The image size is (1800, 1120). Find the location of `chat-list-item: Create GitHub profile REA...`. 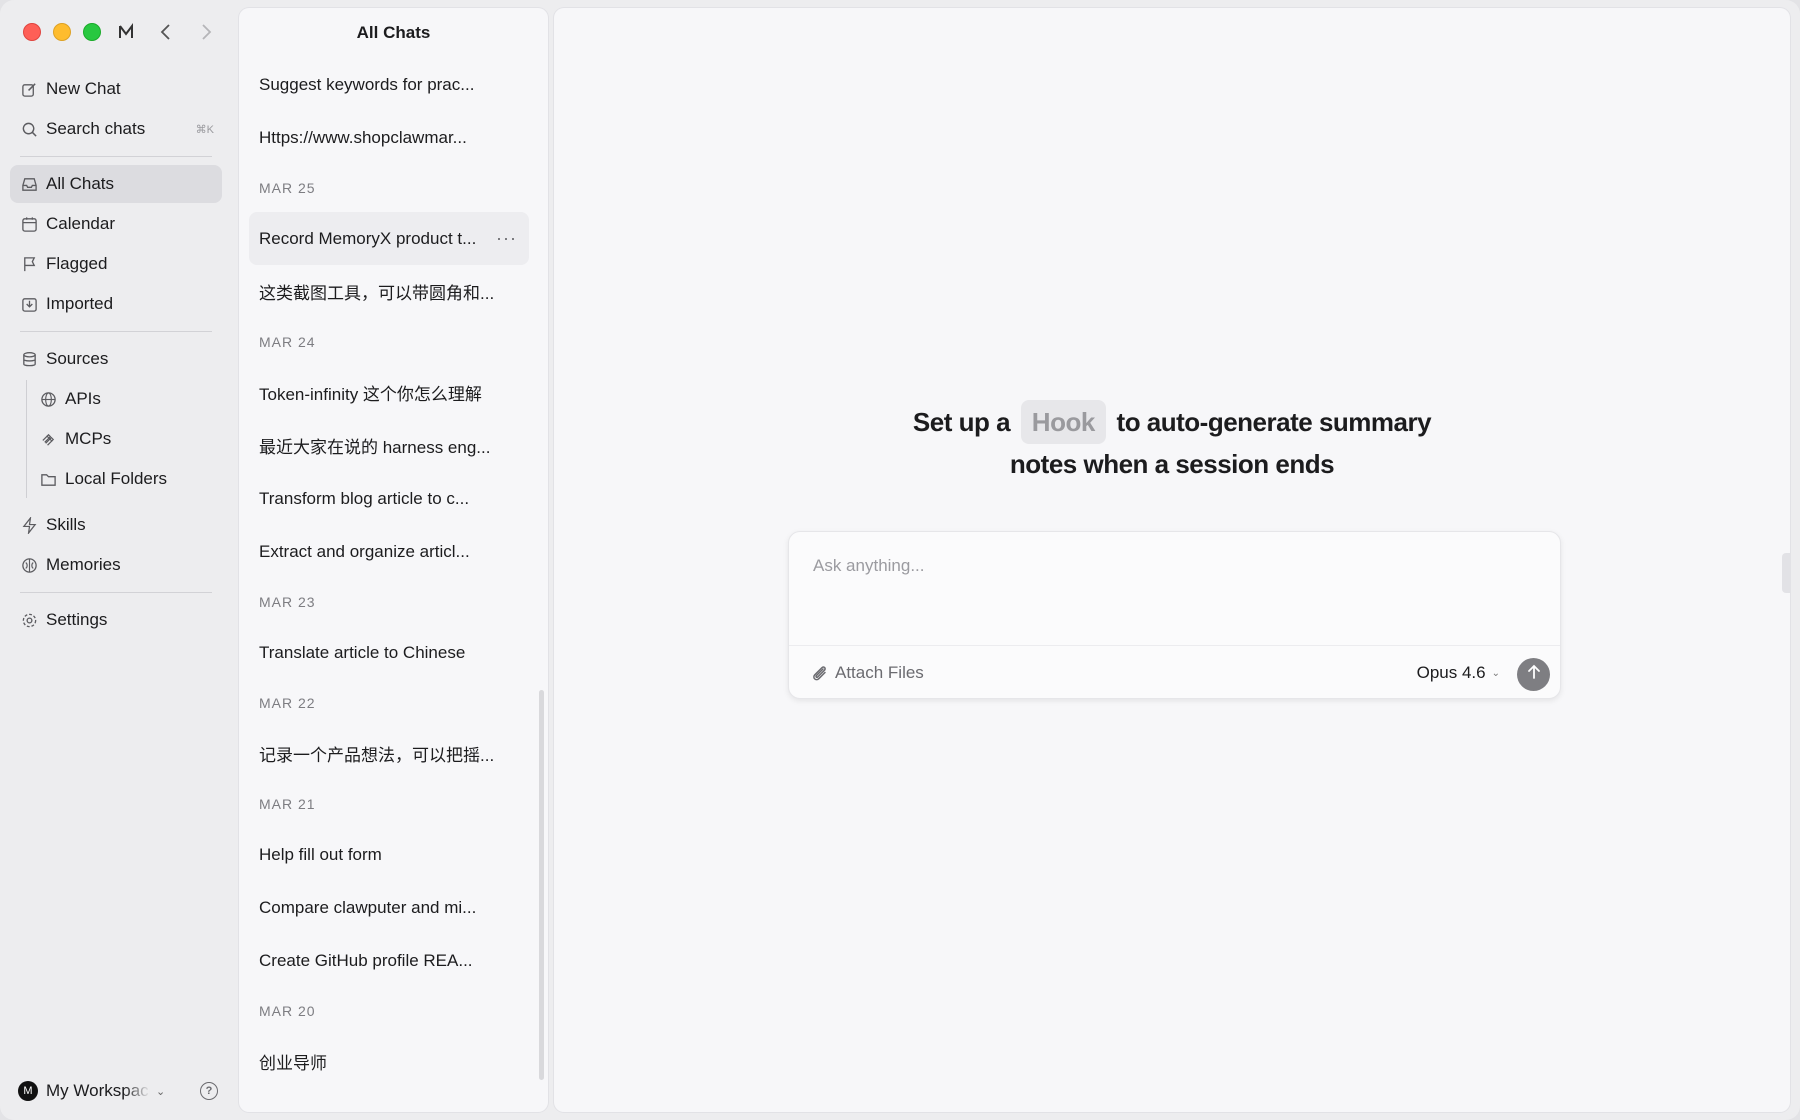

chat-list-item: Create GitHub profile REA... is located at coordinates (389, 960).